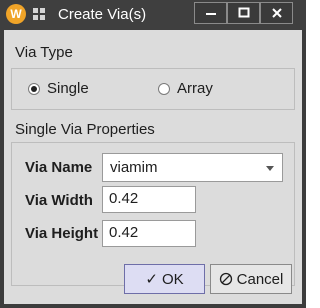 The height and width of the screenshot is (308, 320). I want to click on cancel-icon, so click(225, 279).